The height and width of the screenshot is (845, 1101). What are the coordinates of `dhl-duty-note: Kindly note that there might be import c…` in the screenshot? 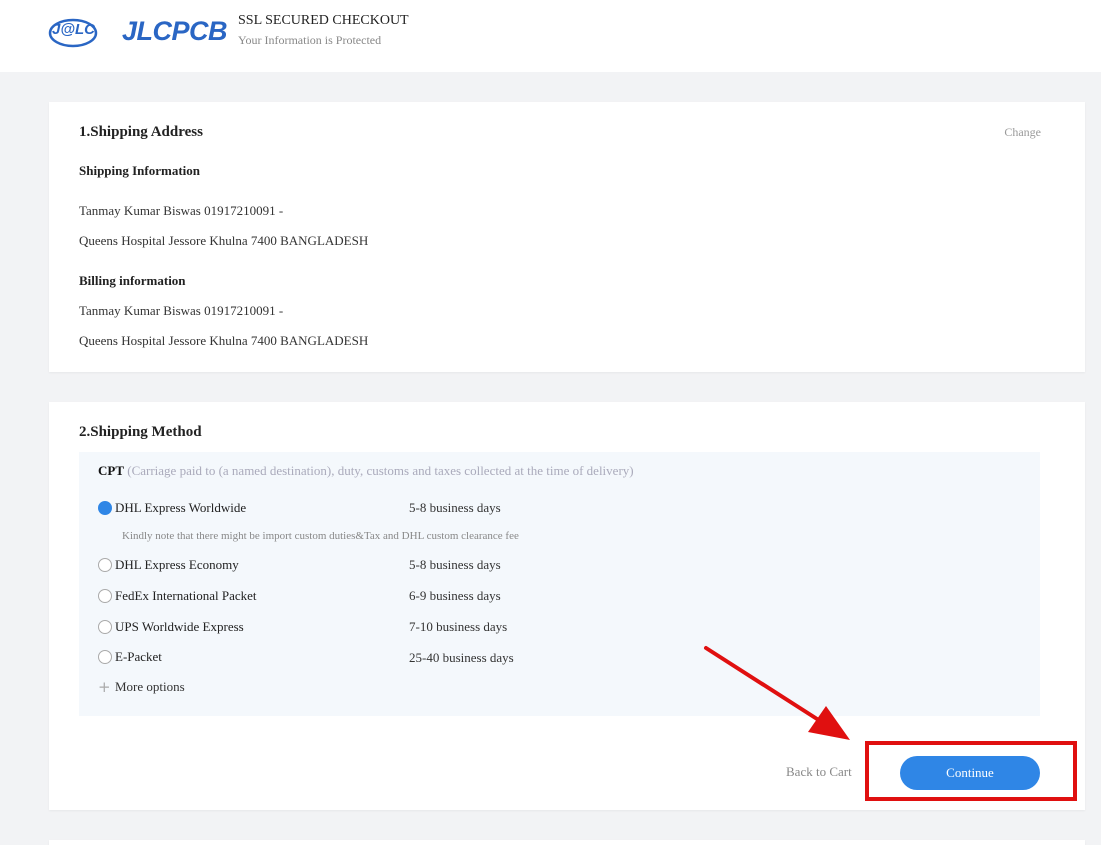 It's located at (320, 536).